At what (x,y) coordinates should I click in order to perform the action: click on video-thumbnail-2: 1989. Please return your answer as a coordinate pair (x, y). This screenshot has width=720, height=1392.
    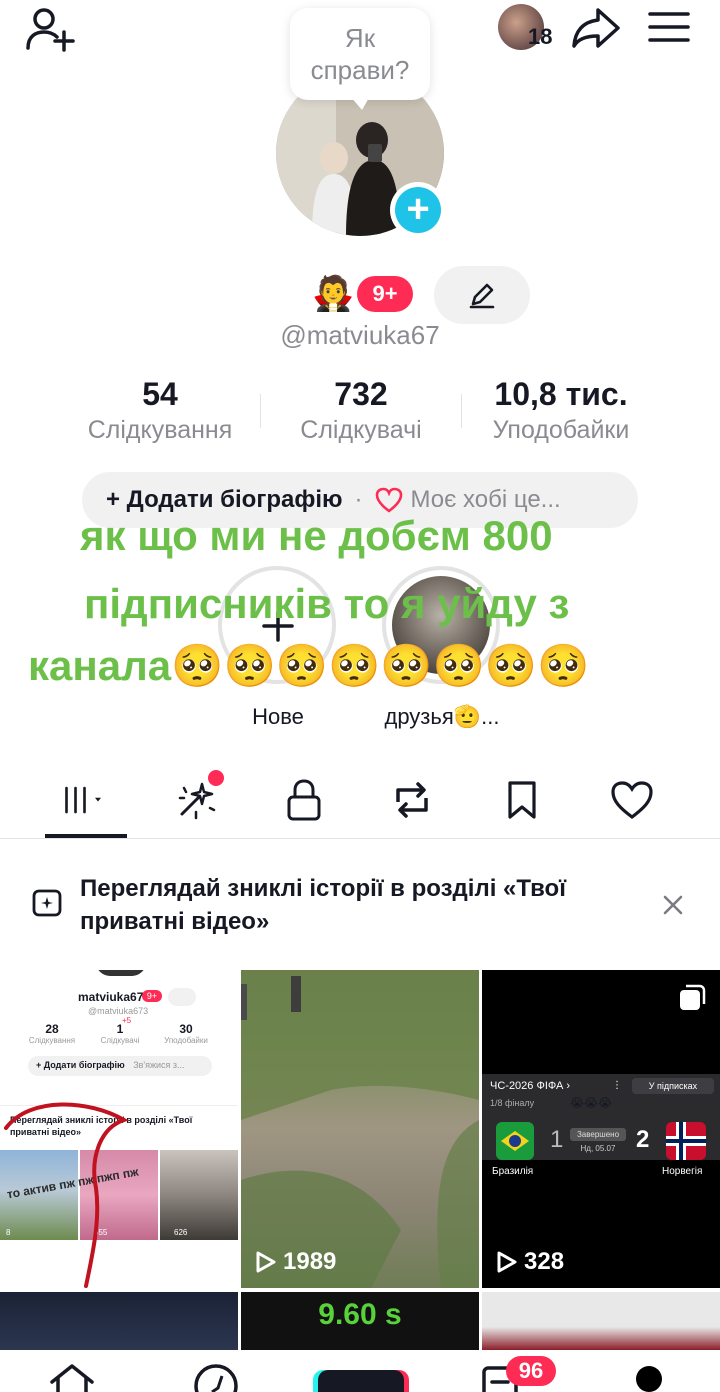
    Looking at the image, I should click on (360, 1129).